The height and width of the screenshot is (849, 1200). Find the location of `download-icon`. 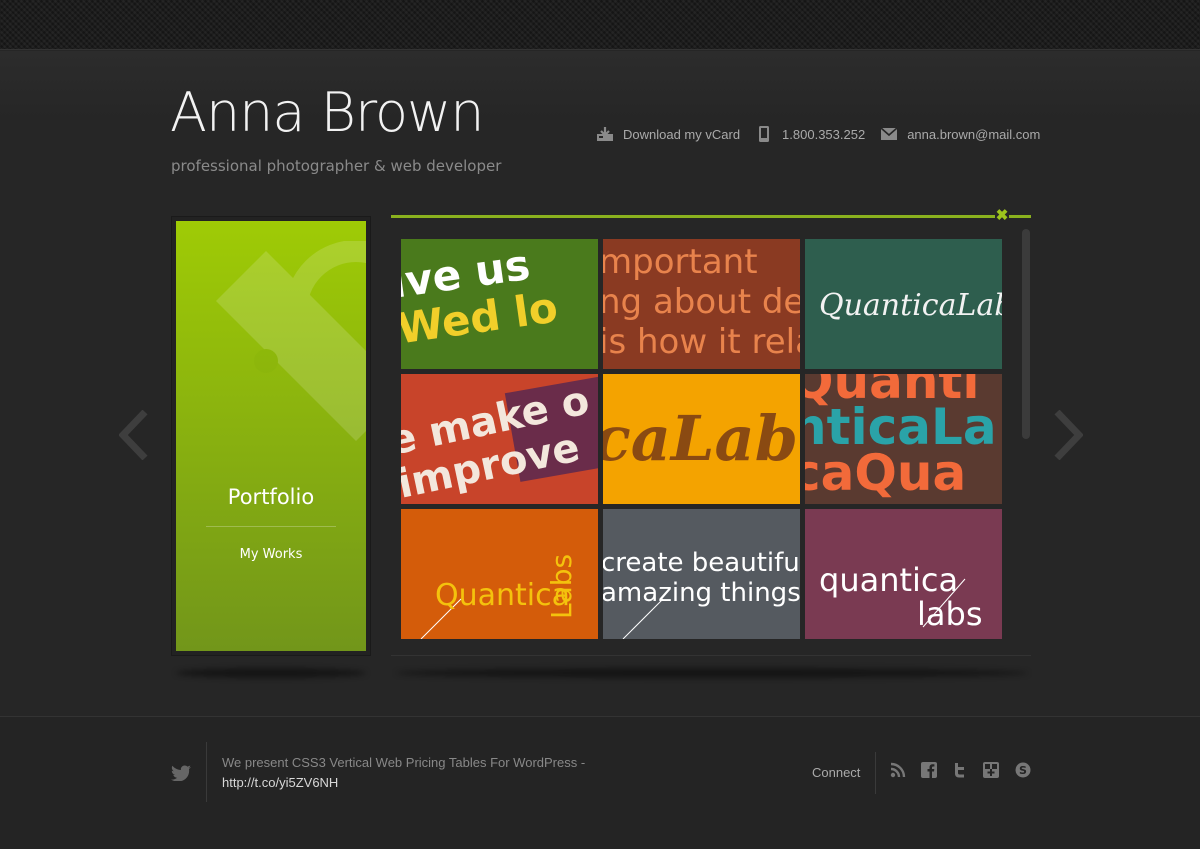

download-icon is located at coordinates (605, 134).